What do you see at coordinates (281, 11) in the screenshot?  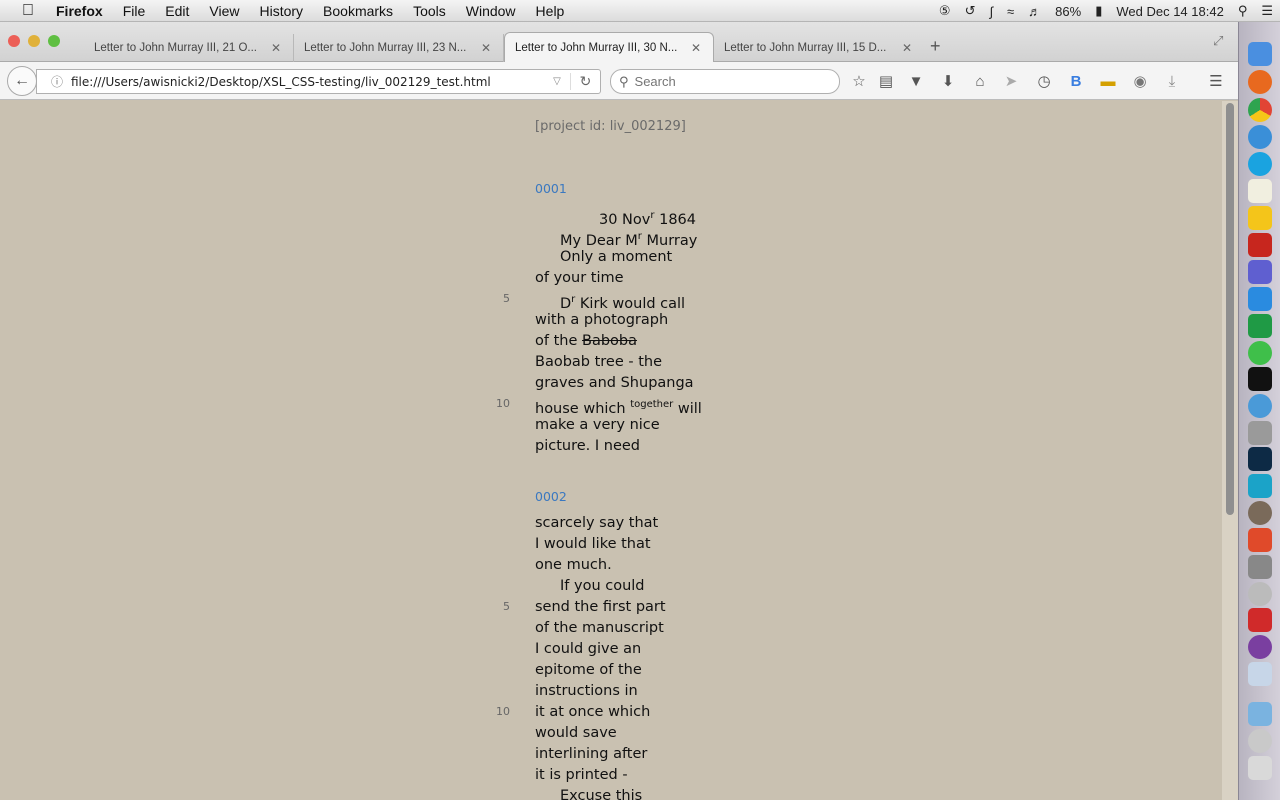 I see `menu-history: History` at bounding box center [281, 11].